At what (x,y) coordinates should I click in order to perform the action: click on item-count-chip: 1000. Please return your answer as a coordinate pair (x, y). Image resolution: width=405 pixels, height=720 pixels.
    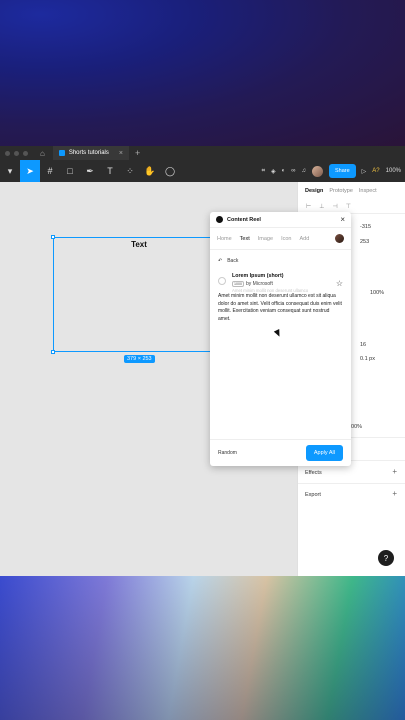
    Looking at the image, I should click on (238, 284).